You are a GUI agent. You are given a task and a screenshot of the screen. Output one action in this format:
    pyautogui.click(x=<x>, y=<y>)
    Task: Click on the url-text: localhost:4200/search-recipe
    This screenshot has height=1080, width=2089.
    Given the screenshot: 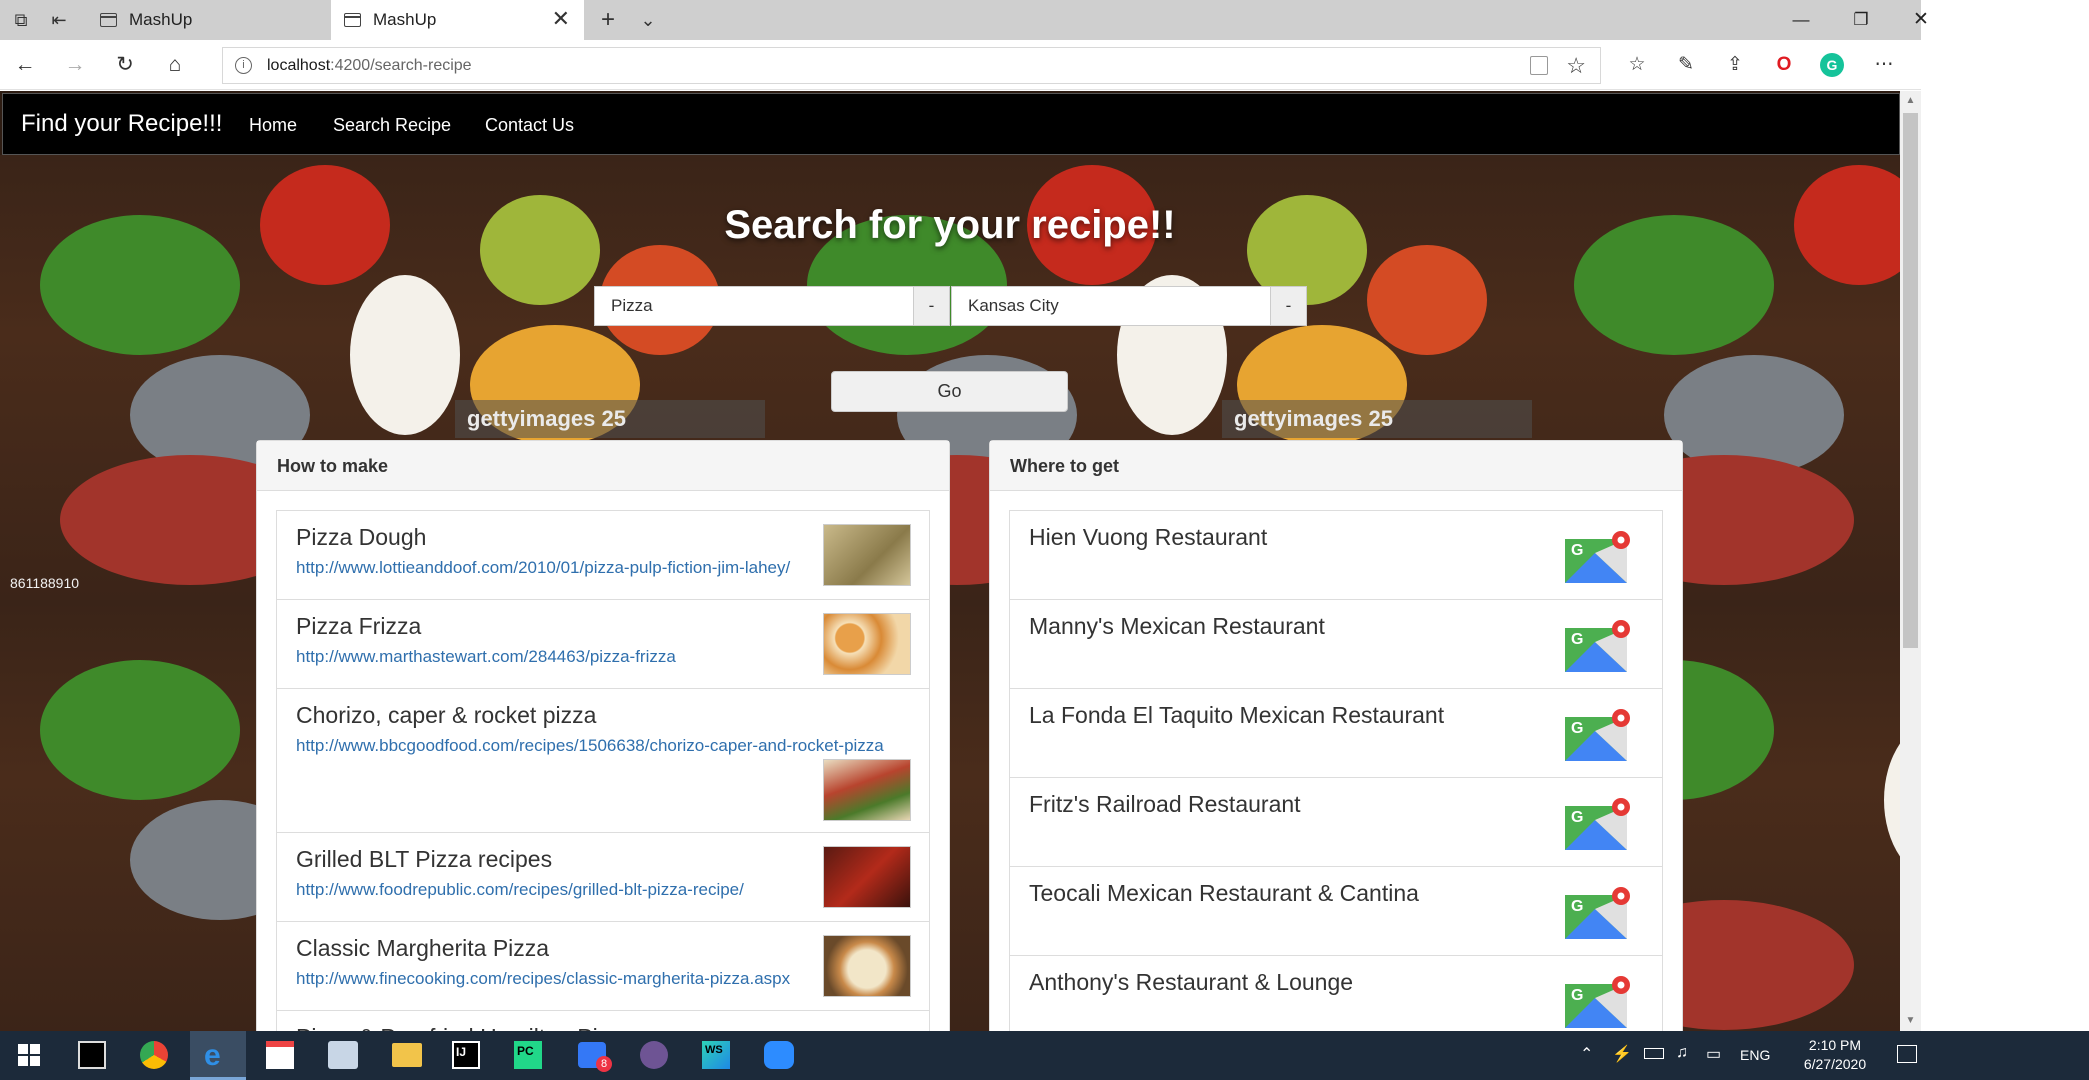 What is the action you would take?
    pyautogui.click(x=369, y=66)
    